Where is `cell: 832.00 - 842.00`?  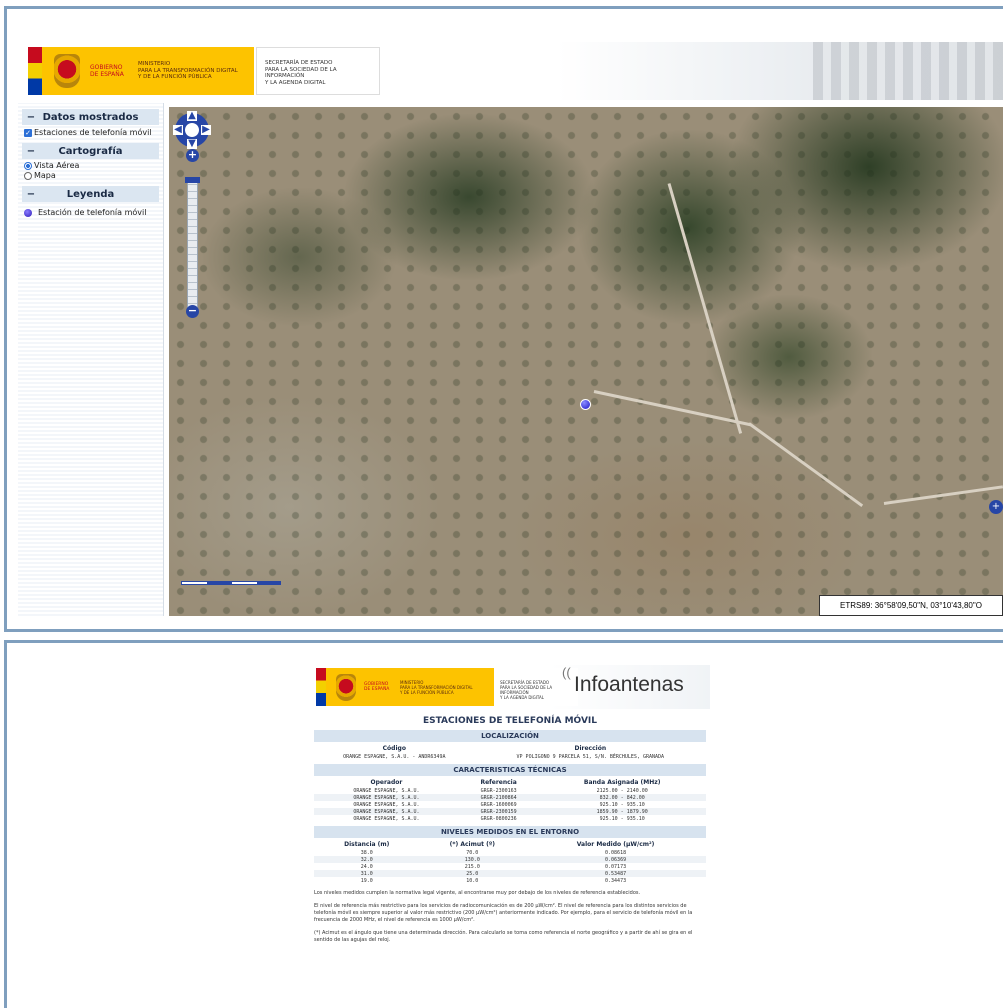 cell: 832.00 - 842.00 is located at coordinates (622, 797).